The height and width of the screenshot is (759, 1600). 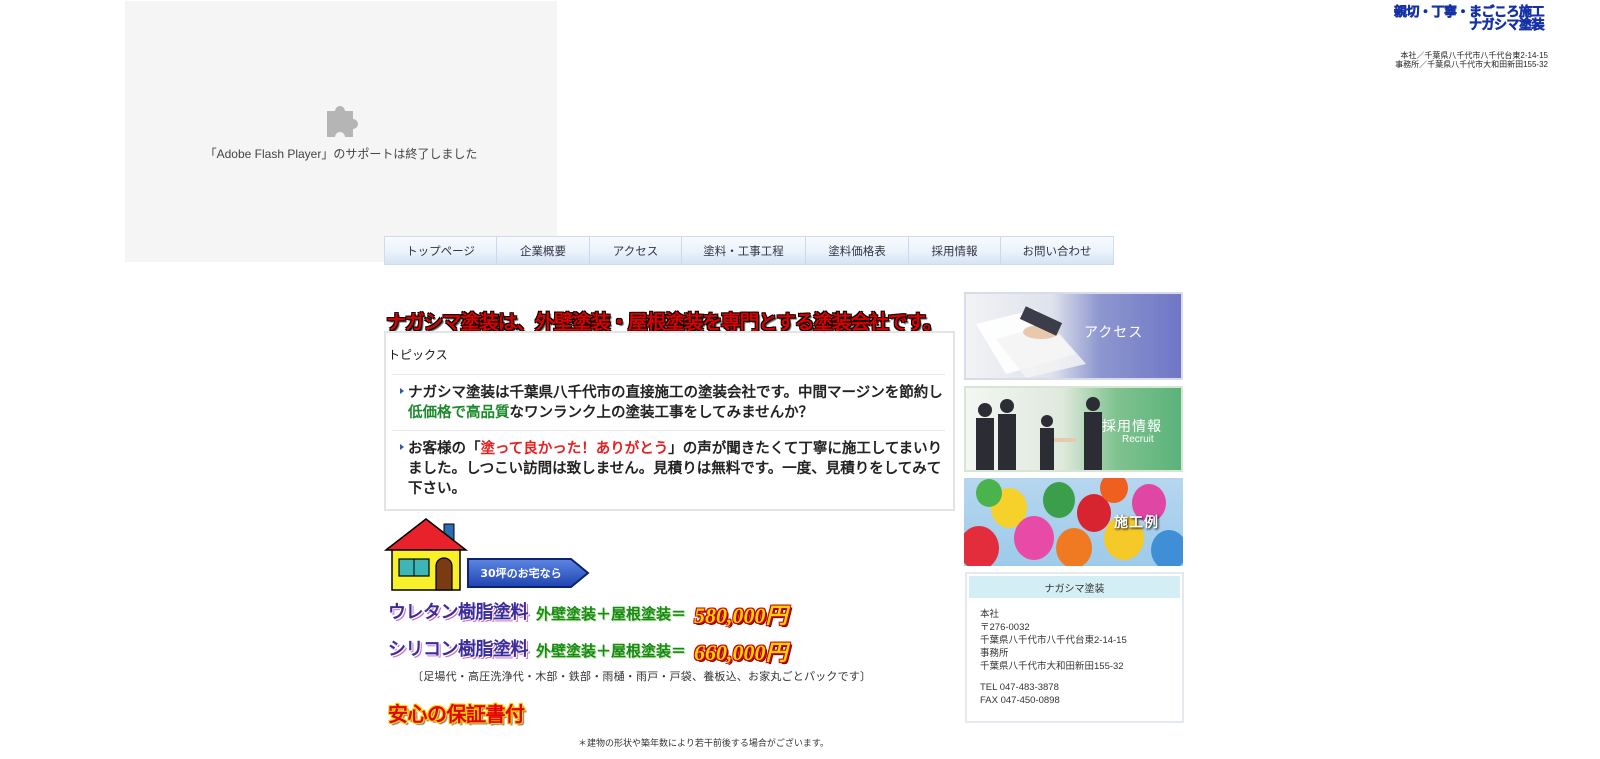 What do you see at coordinates (521, 573) in the screenshot?
I see `thirty-tsubo-label: 30坪のお宅なら` at bounding box center [521, 573].